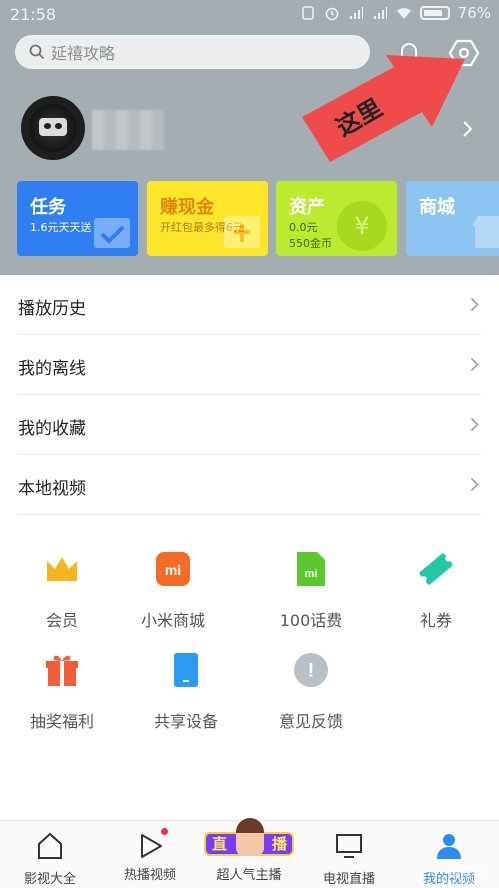 Image resolution: width=499 pixels, height=888 pixels. Describe the element at coordinates (149, 875) in the screenshot. I see `nav-item-label: 热播视频` at that location.